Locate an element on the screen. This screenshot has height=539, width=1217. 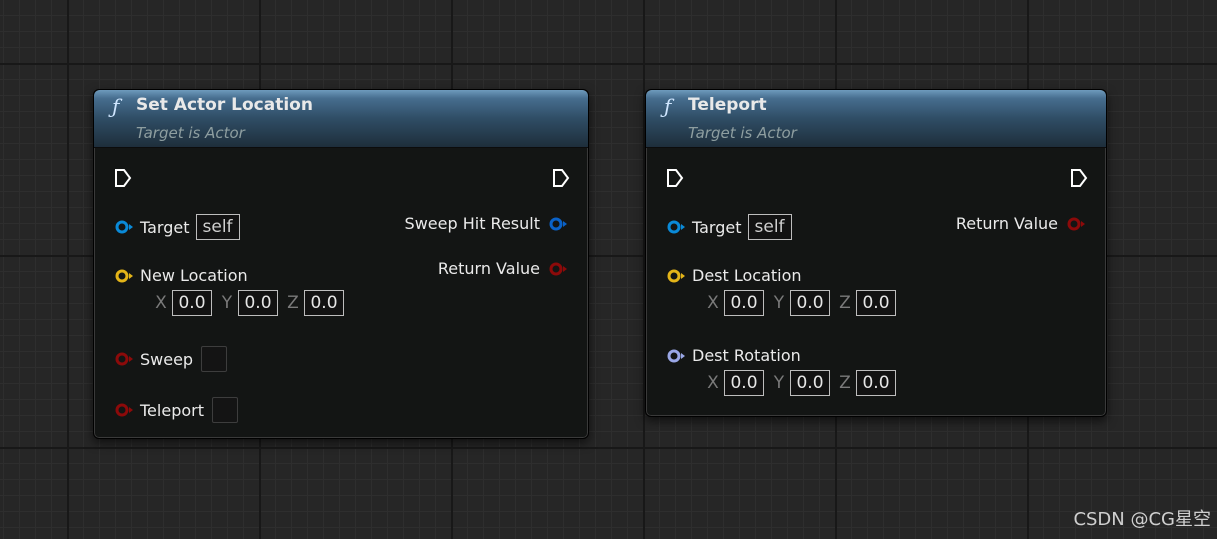
dest-rotation-label: Dest Rotation is located at coordinates (746, 355).